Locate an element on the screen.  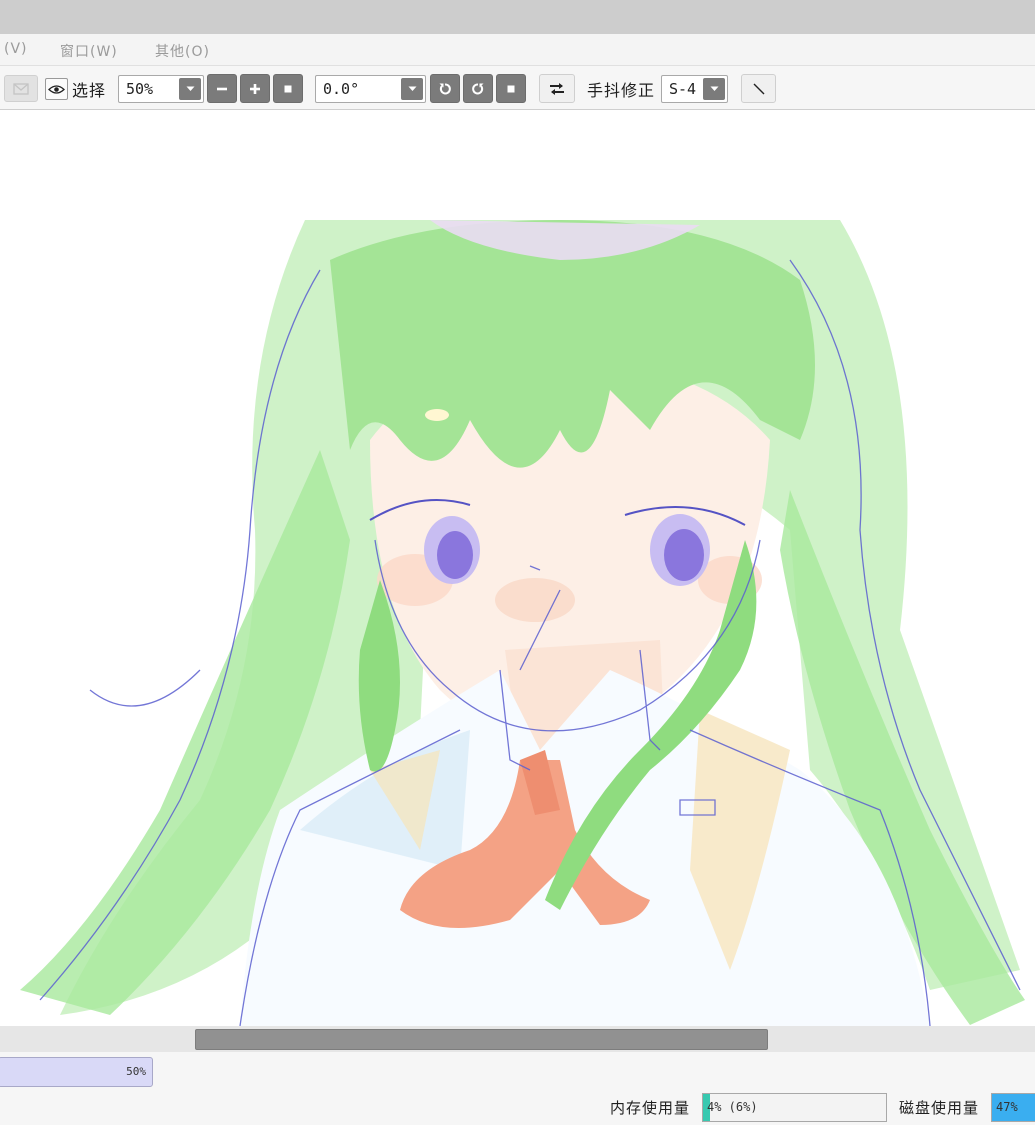
zoom-in-button is located at coordinates (255, 88).